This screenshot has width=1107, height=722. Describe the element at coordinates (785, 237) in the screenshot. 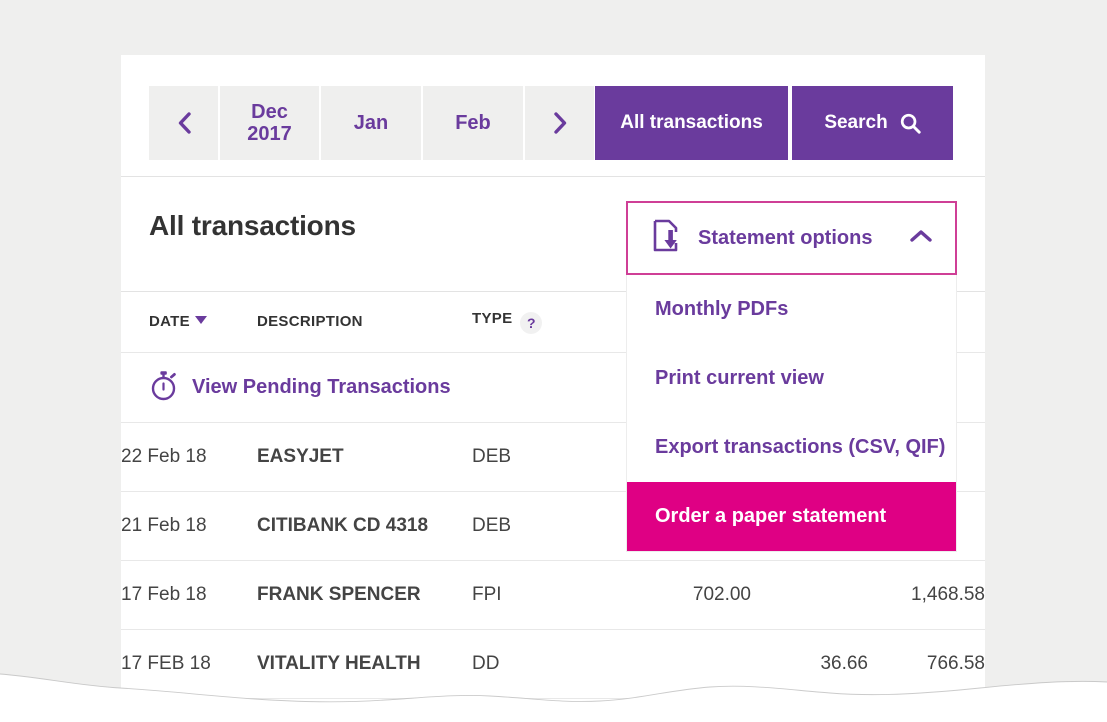

I see `statement-options-label: Statement options` at that location.